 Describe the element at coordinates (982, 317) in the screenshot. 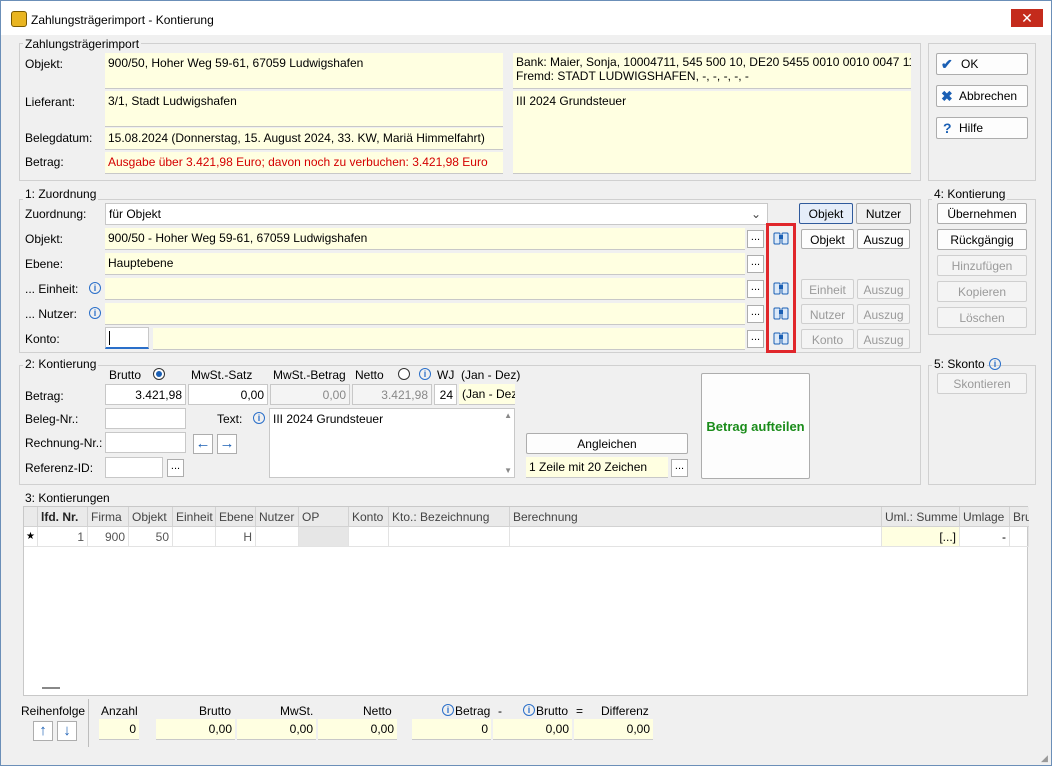

I see `loeschen-button: Löschen` at that location.